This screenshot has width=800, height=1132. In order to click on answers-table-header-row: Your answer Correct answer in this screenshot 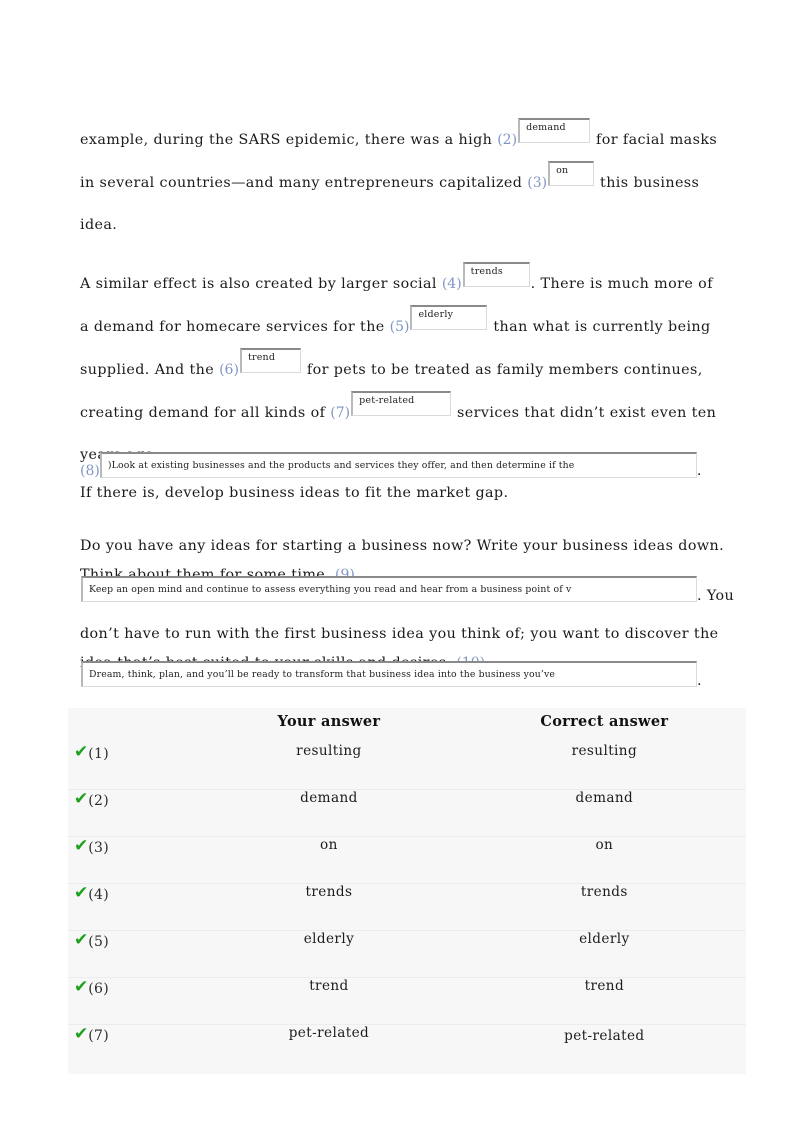, I will do `click(407, 725)`.